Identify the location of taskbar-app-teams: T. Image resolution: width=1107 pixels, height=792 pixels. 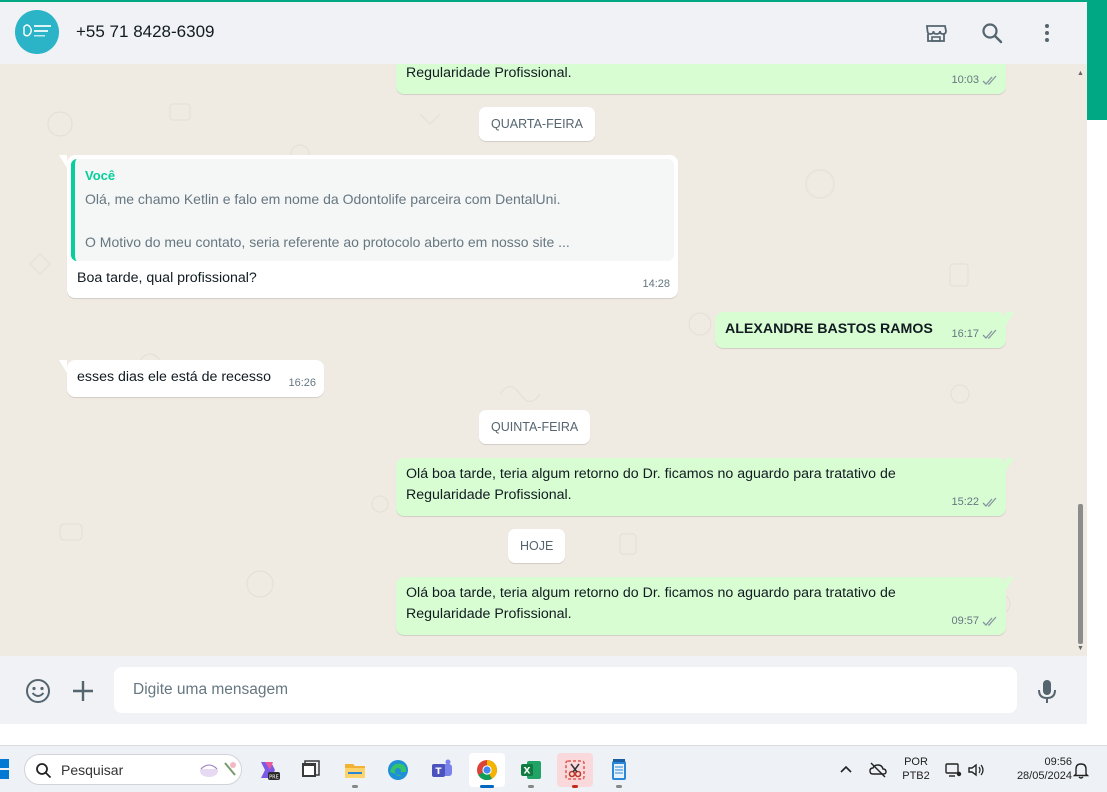
(442, 770).